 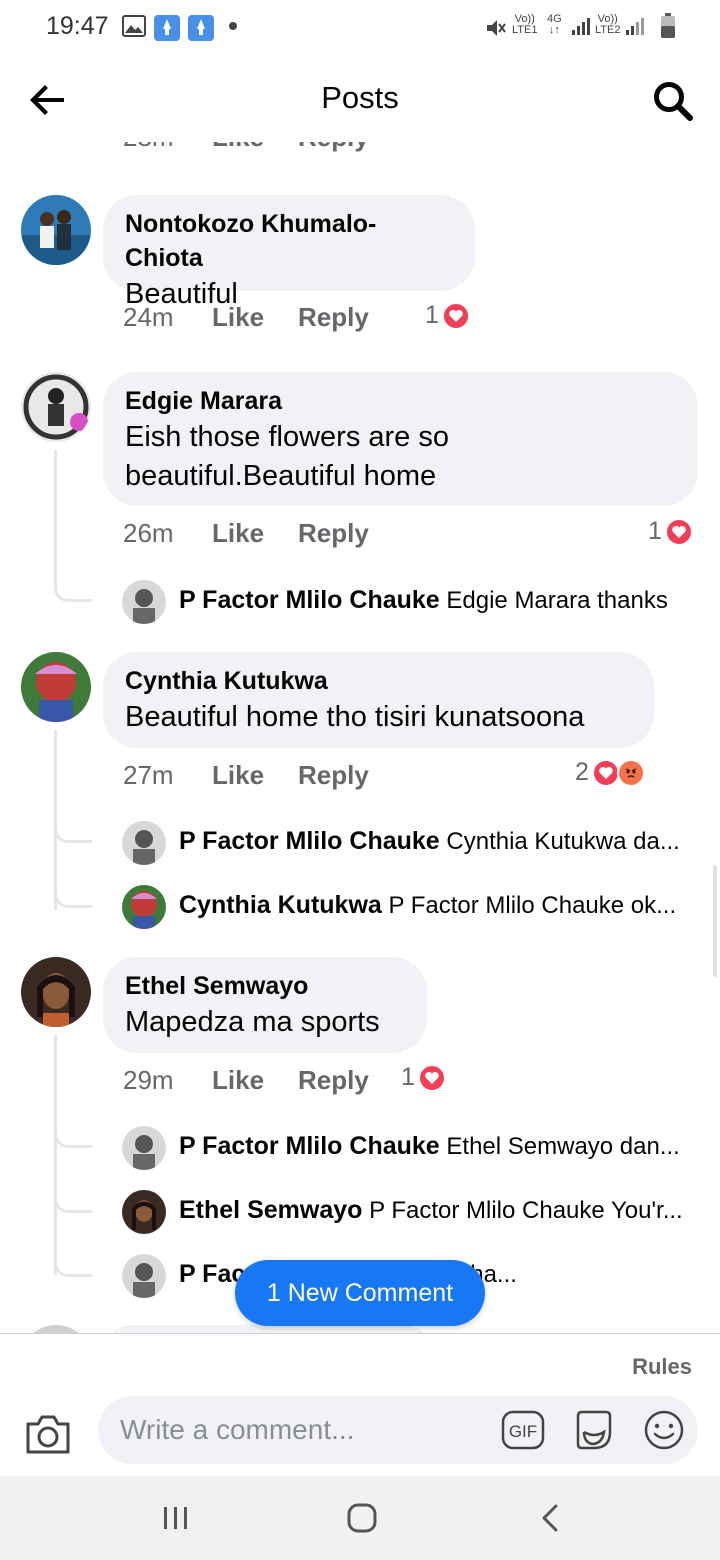 What do you see at coordinates (281, 476) in the screenshot?
I see `comment-text-line: beautiful.Beautiful home` at bounding box center [281, 476].